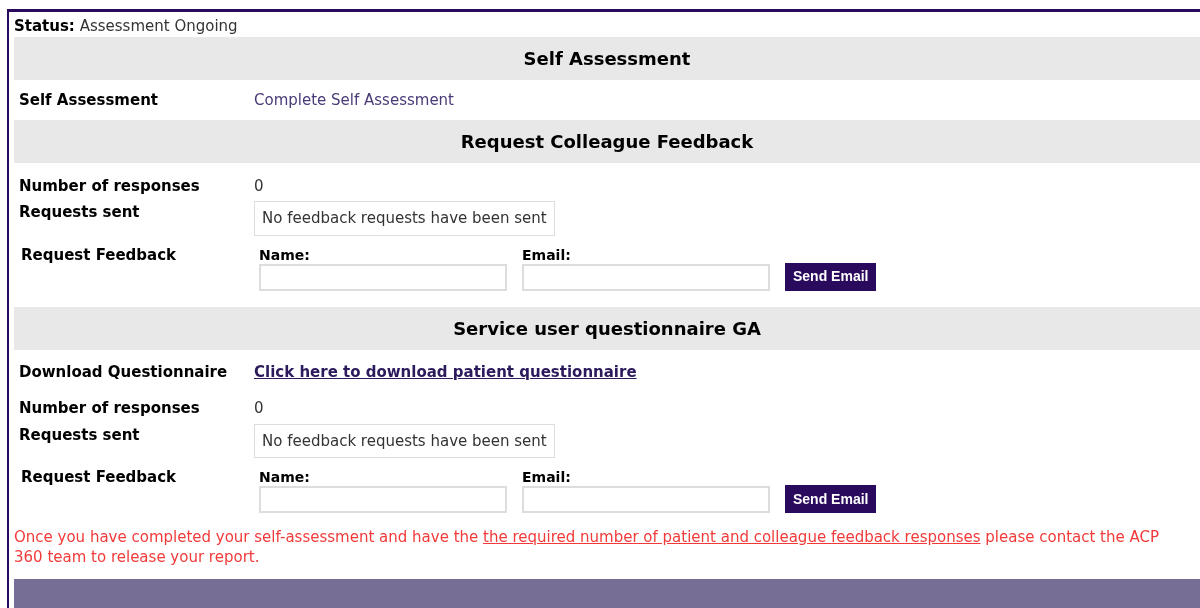  I want to click on section-header: Self Assessment, so click(607, 58).